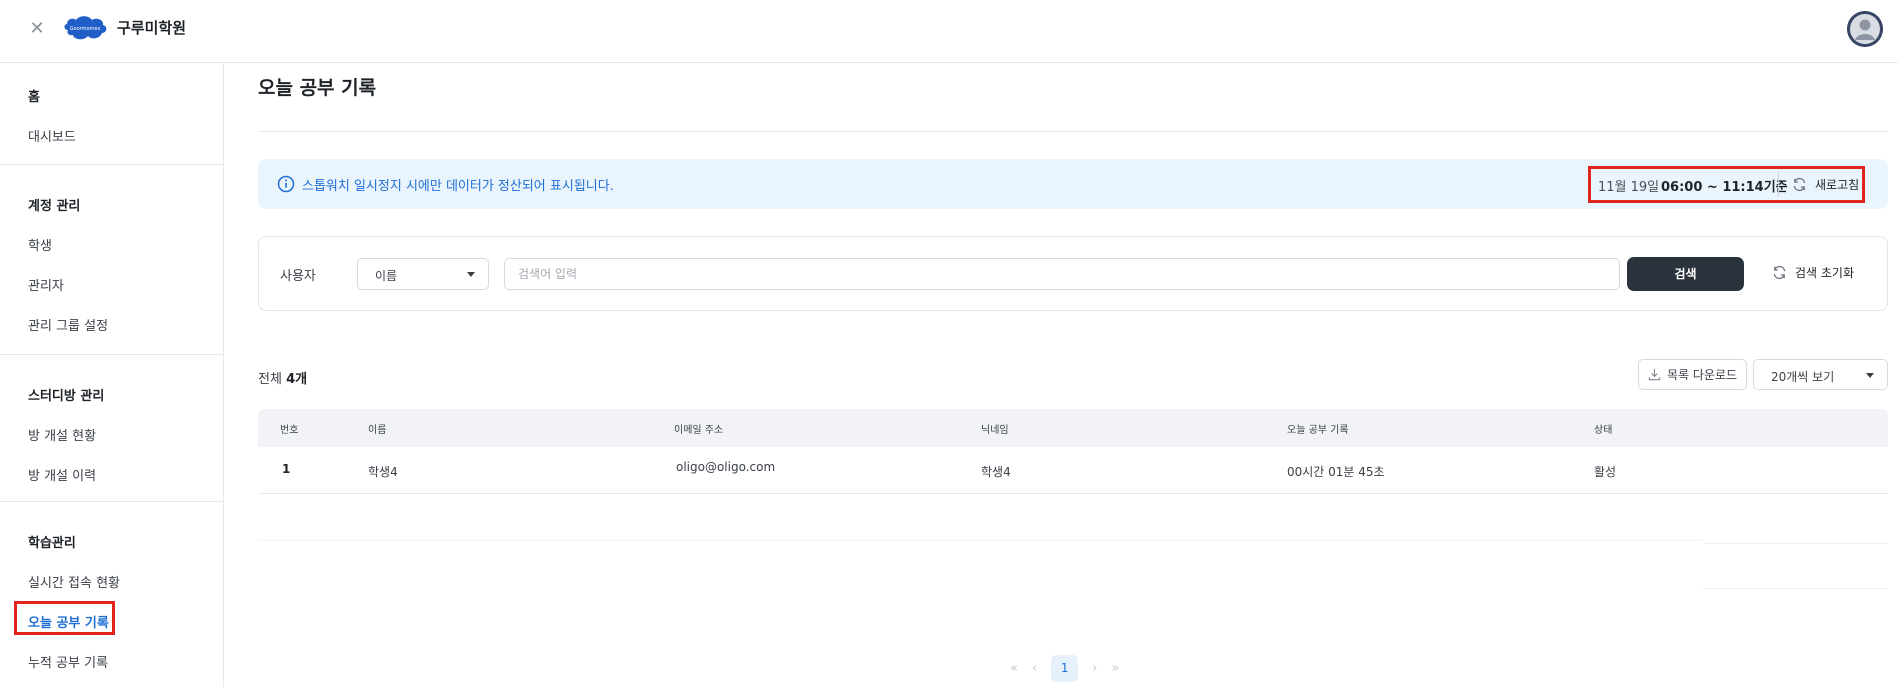 This screenshot has height=687, width=1898. What do you see at coordinates (1014, 668) in the screenshot?
I see `first-page-icon: «` at bounding box center [1014, 668].